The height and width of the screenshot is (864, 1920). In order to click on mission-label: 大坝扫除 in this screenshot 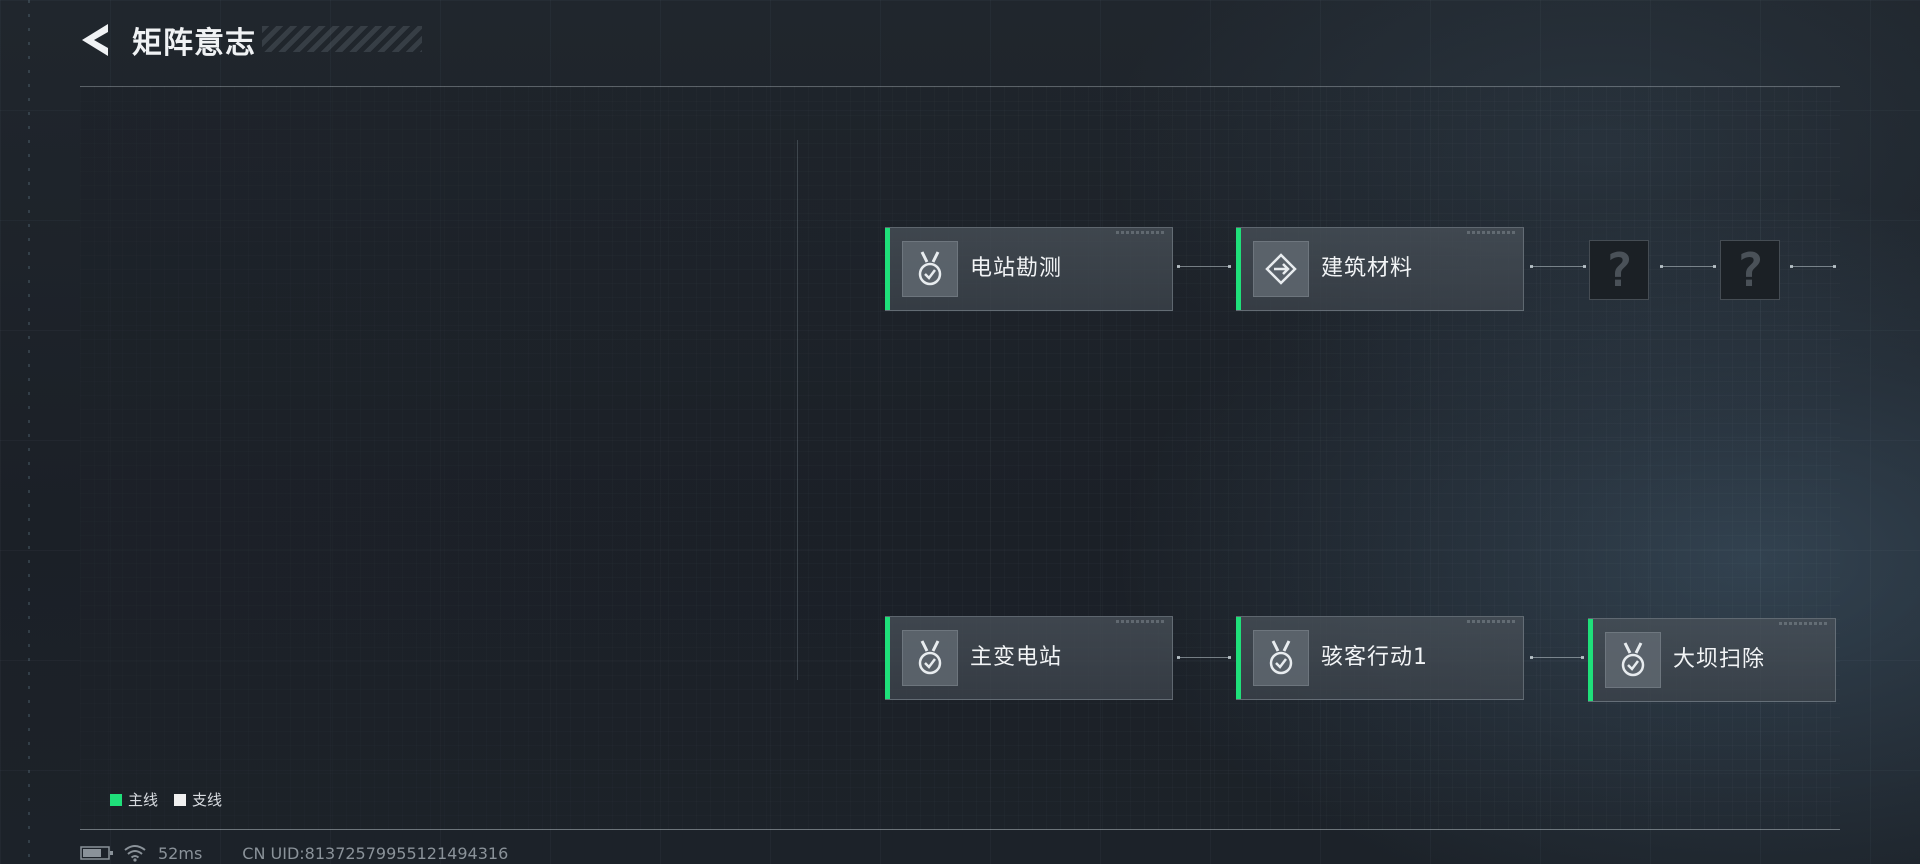, I will do `click(1719, 659)`.